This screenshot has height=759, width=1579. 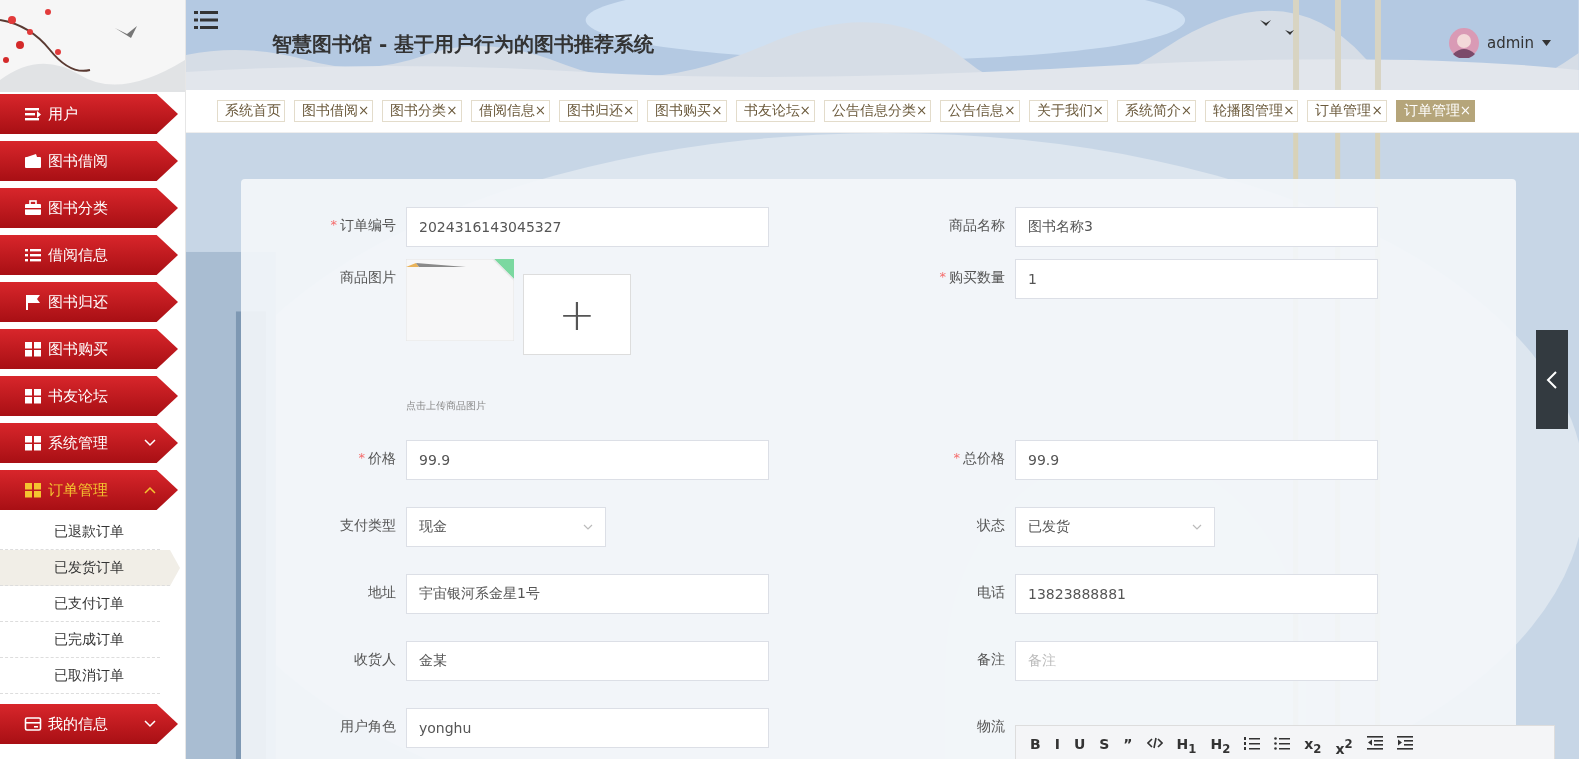 What do you see at coordinates (206, 20) in the screenshot?
I see `menu-icon` at bounding box center [206, 20].